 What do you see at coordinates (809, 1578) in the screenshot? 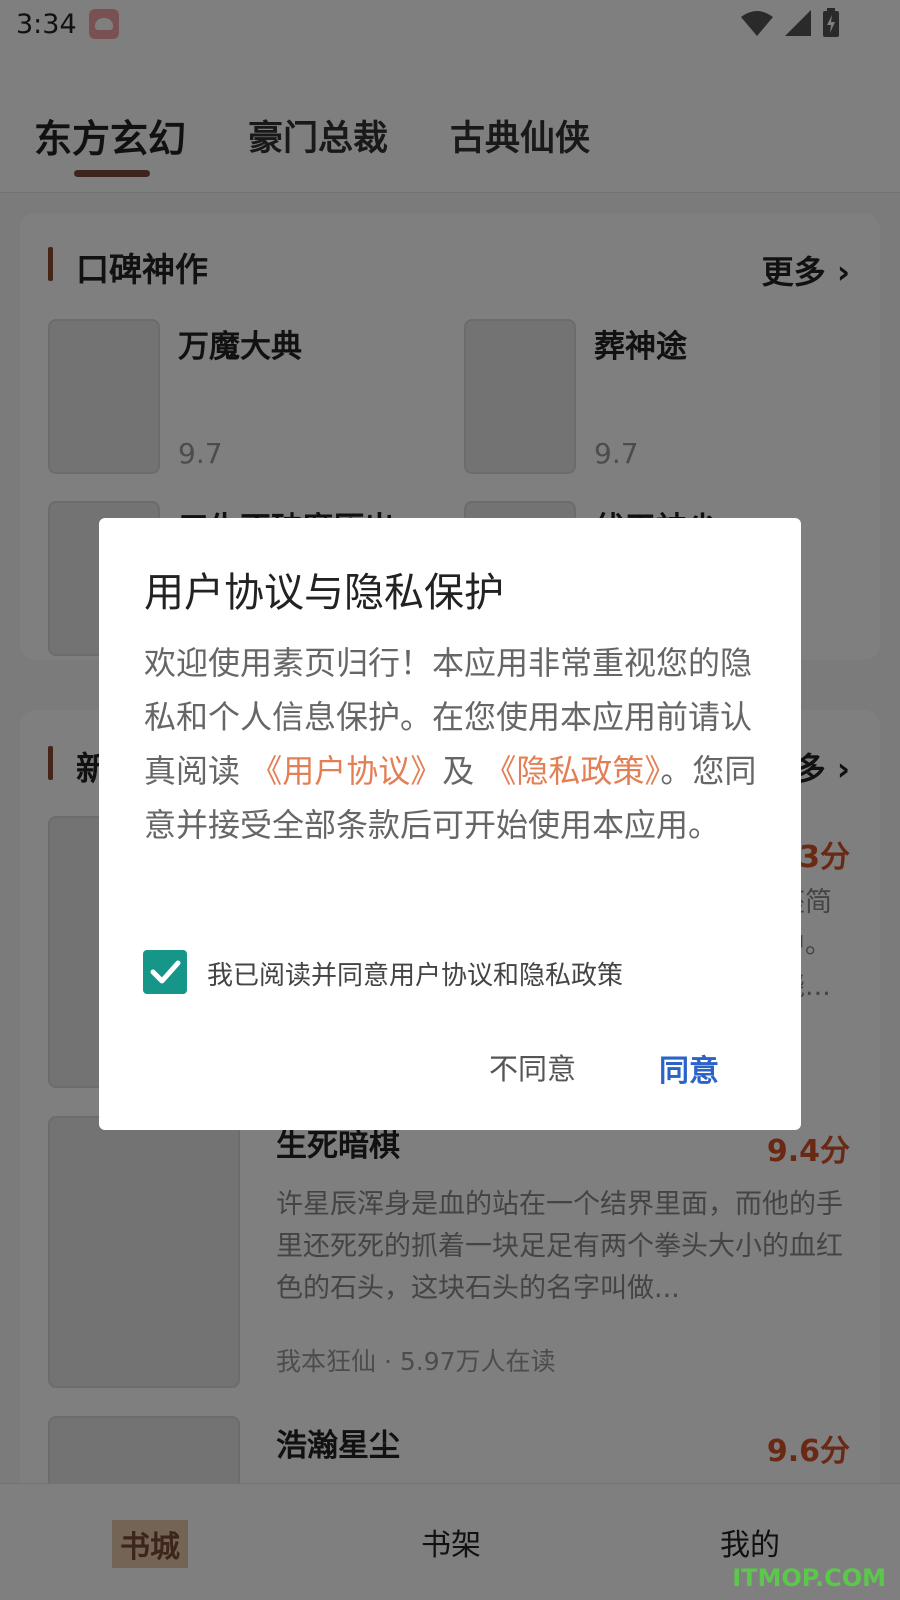
I see `watermark: ITMOP.COM` at bounding box center [809, 1578].